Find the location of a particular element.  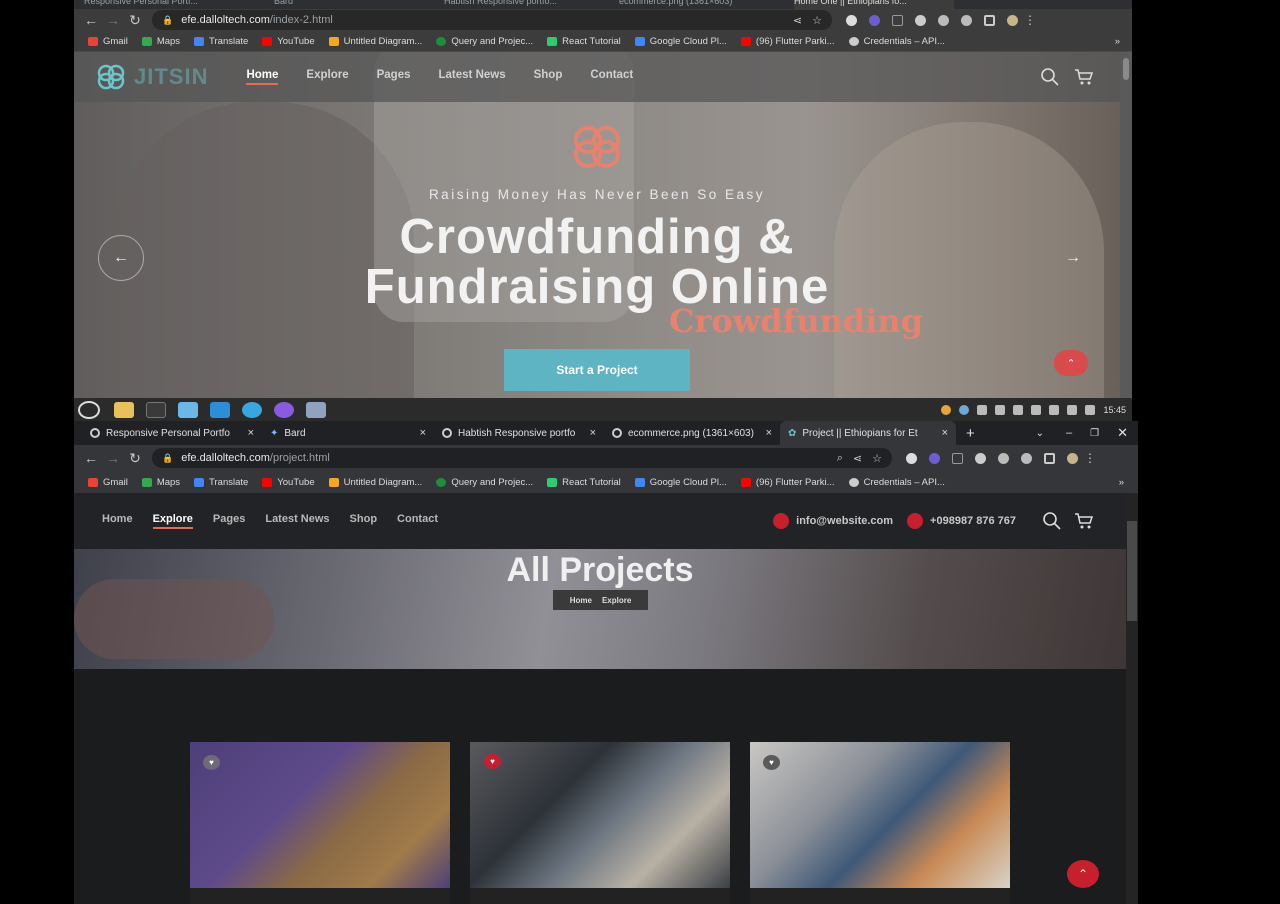

shield-icon is located at coordinates (1018, 409).